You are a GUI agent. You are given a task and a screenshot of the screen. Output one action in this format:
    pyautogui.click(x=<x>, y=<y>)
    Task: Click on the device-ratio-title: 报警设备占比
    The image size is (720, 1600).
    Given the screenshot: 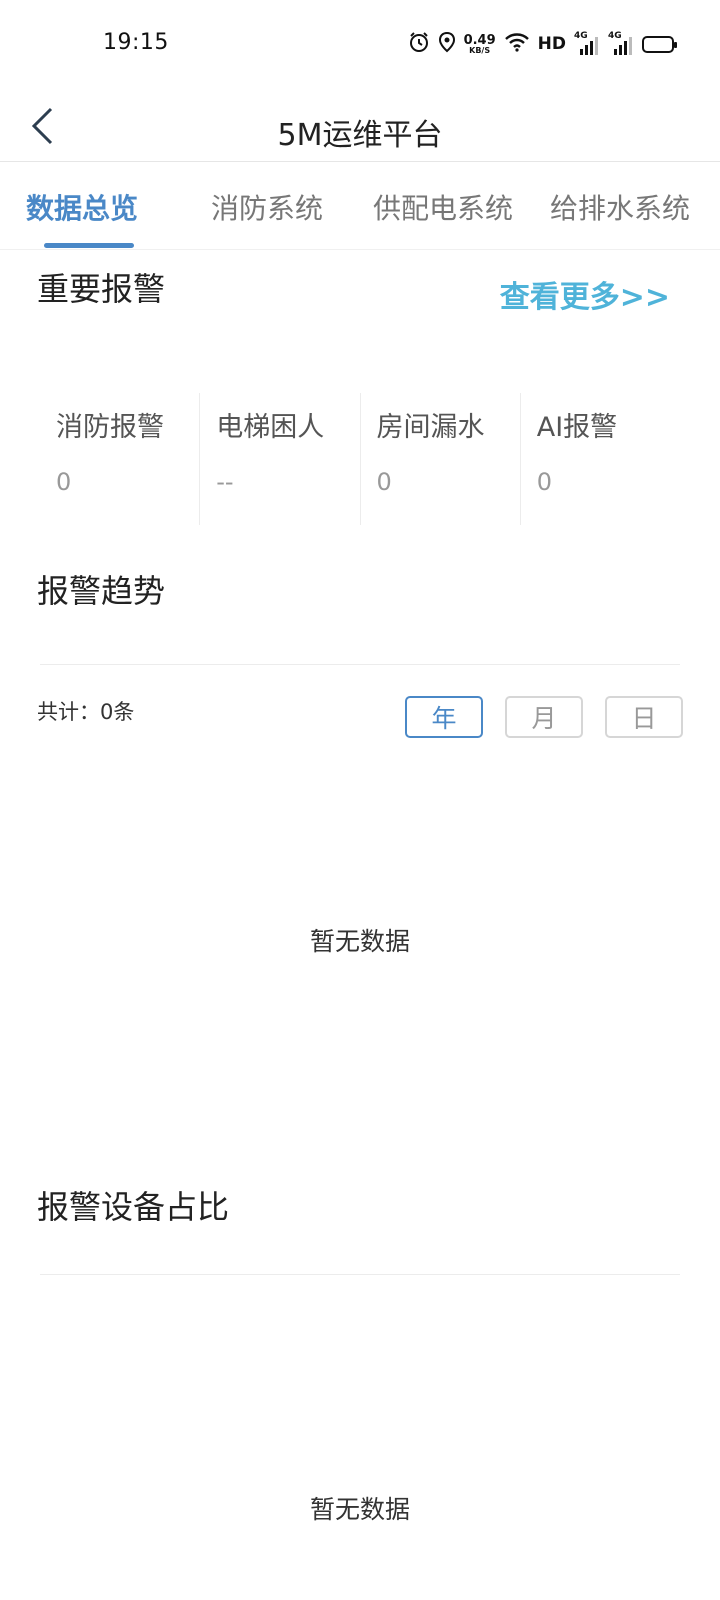 What is the action you would take?
    pyautogui.click(x=133, y=1207)
    